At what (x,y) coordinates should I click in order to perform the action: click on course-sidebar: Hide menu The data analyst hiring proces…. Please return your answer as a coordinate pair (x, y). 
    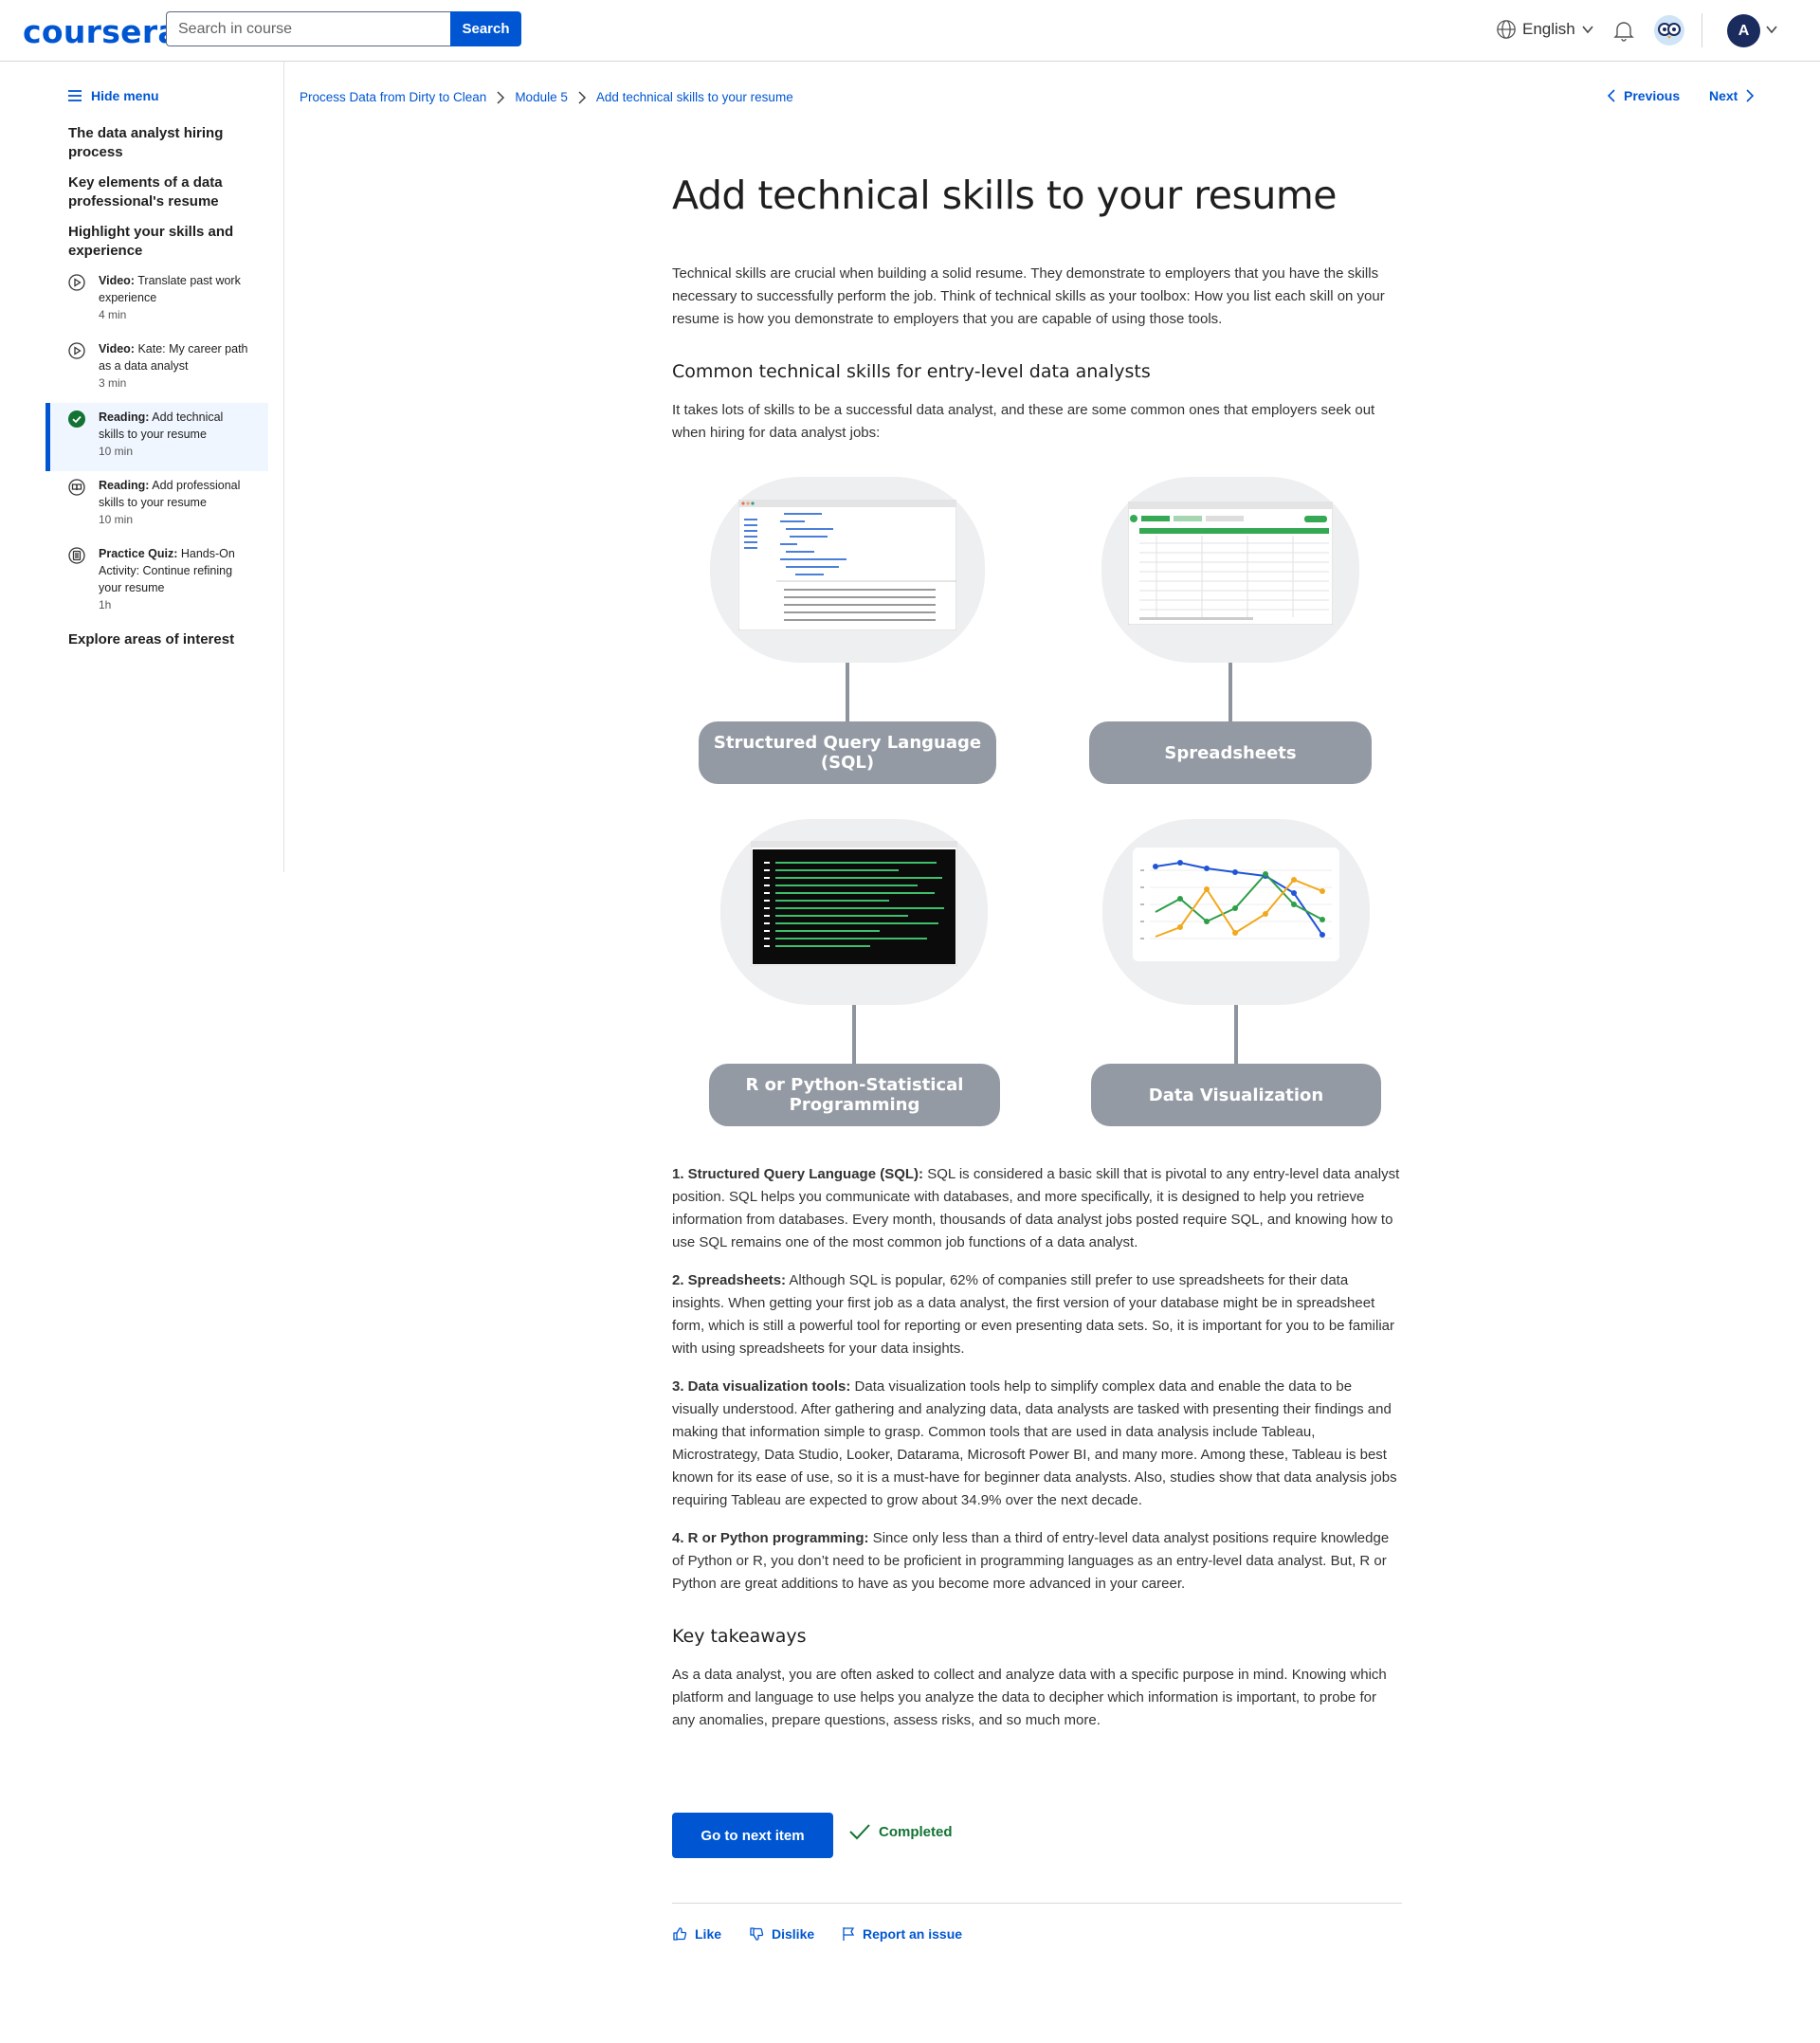
    Looking at the image, I should click on (142, 467).